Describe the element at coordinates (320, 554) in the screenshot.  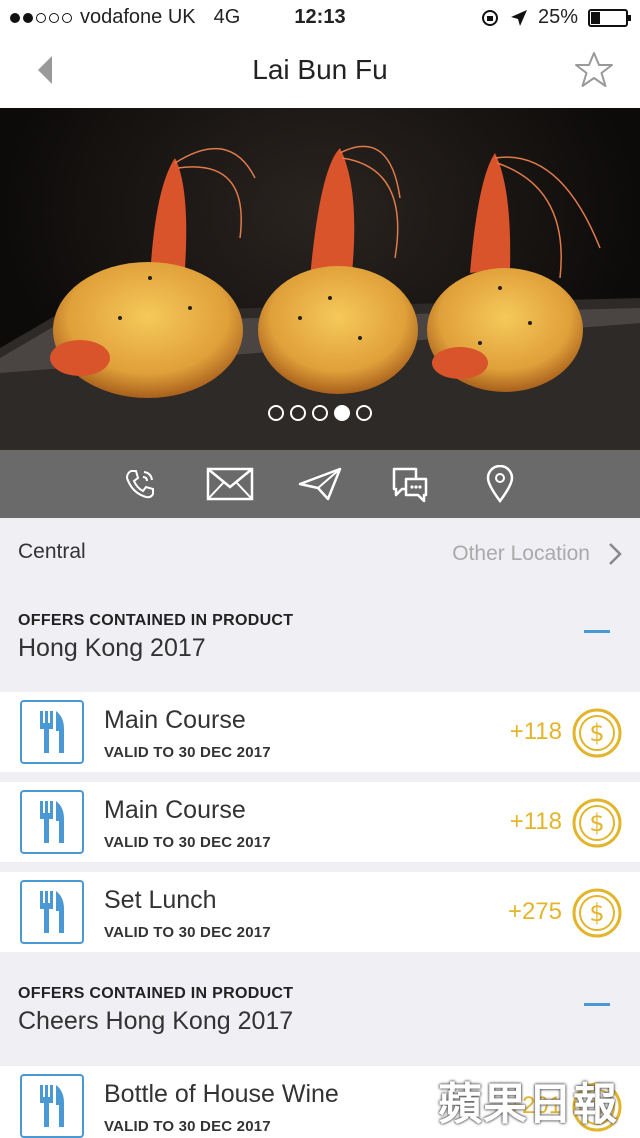
I see `location-selector: Central Other Location` at that location.